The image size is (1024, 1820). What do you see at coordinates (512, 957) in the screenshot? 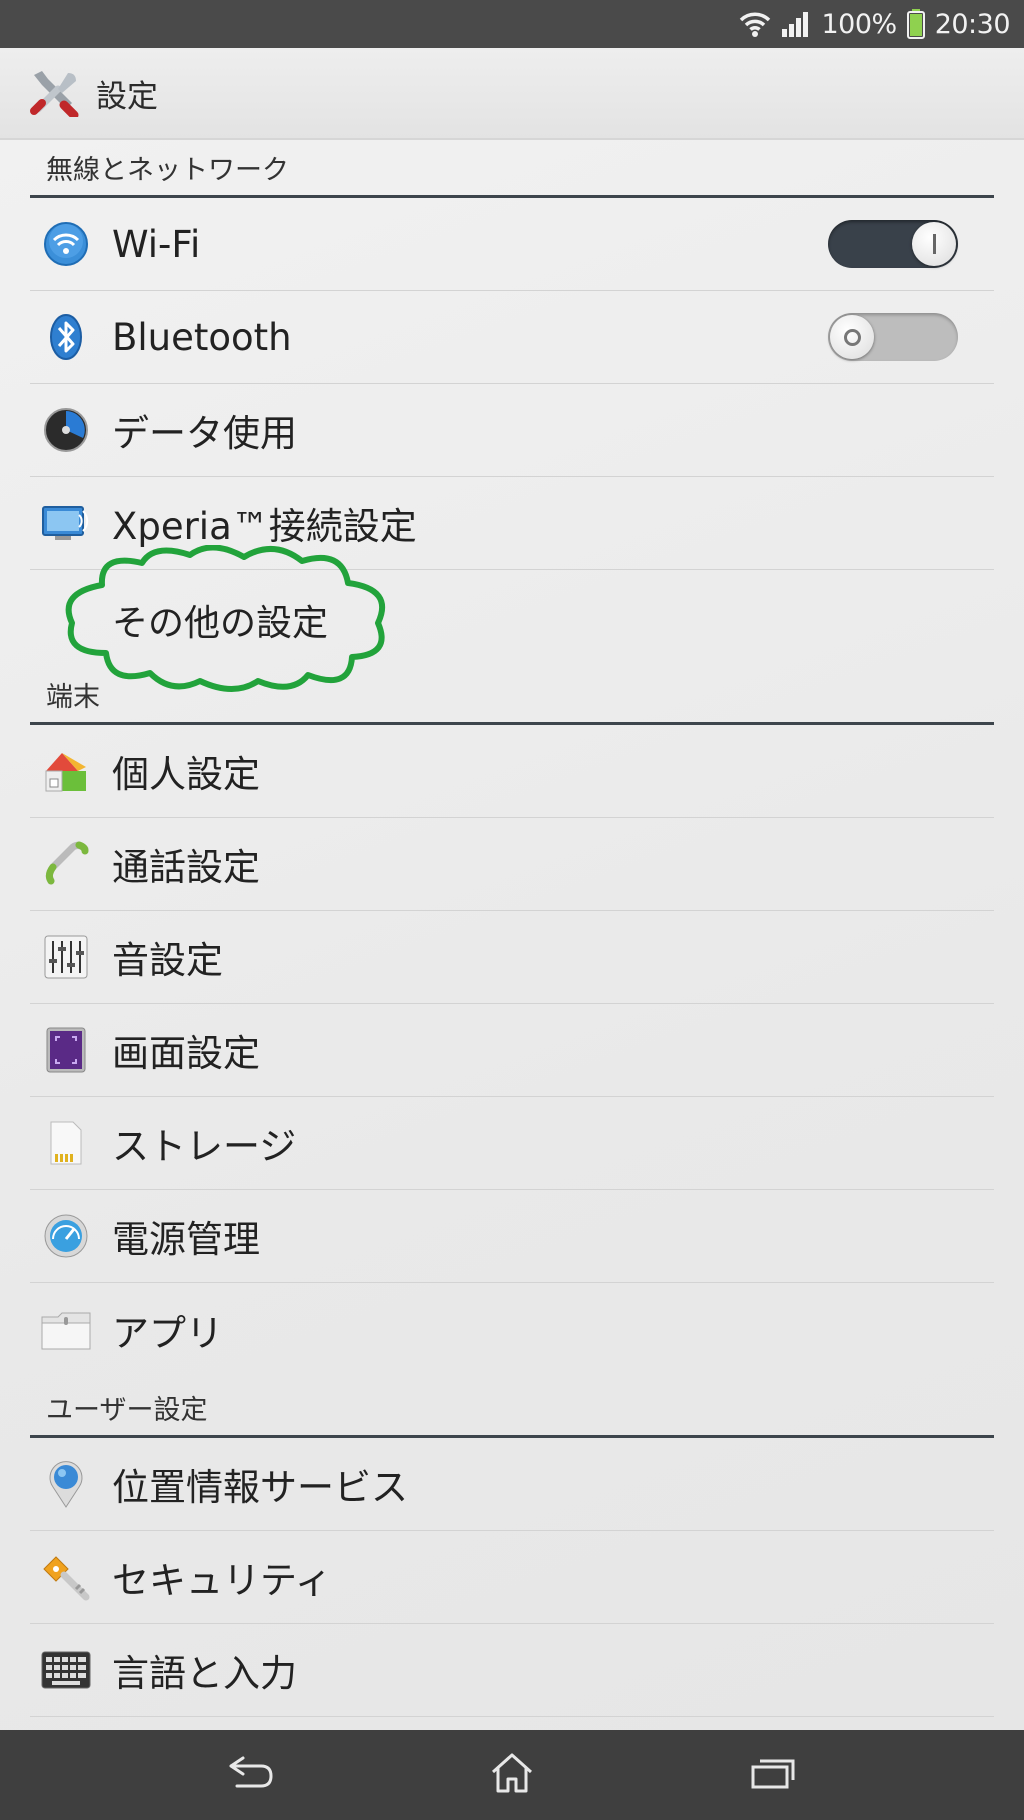
I see `settings-item-sound: 音設定` at bounding box center [512, 957].